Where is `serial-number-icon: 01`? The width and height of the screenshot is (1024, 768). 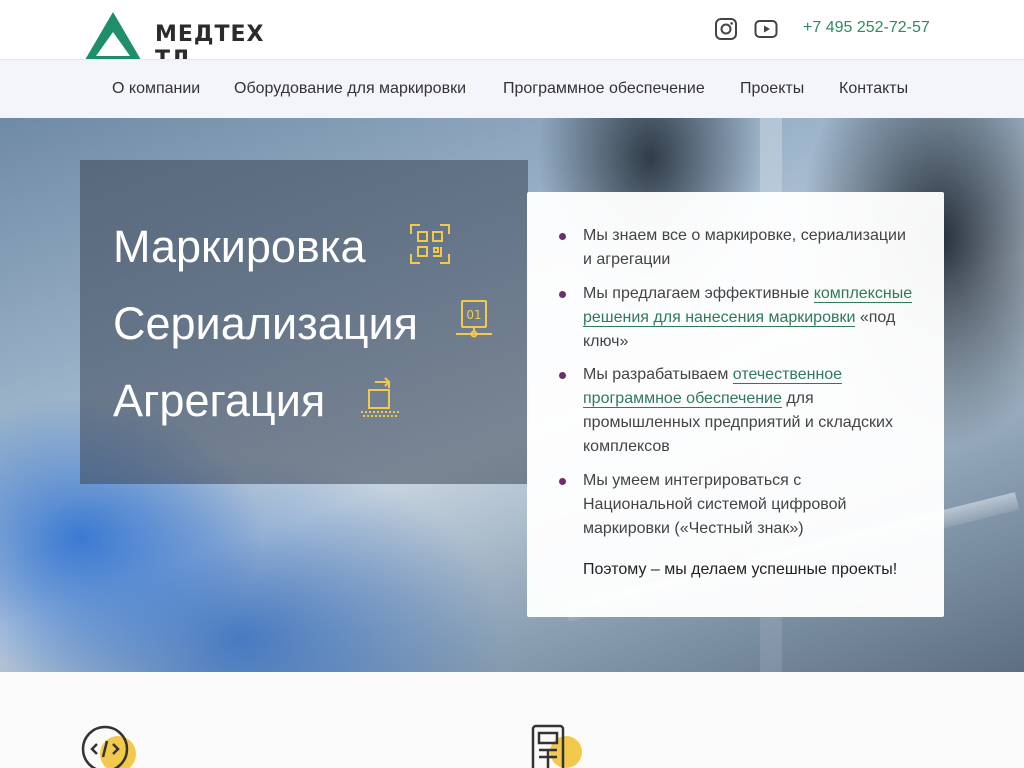
serial-number-icon: 01 is located at coordinates (474, 319).